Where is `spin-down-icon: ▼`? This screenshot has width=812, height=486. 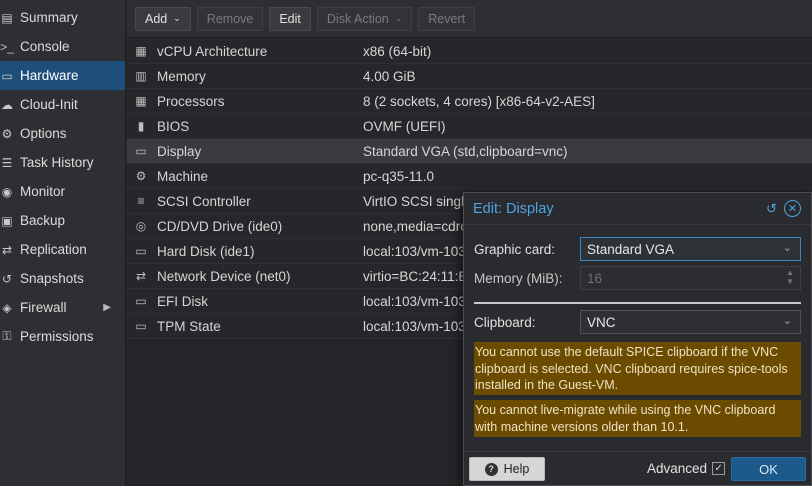 spin-down-icon: ▼ is located at coordinates (790, 281).